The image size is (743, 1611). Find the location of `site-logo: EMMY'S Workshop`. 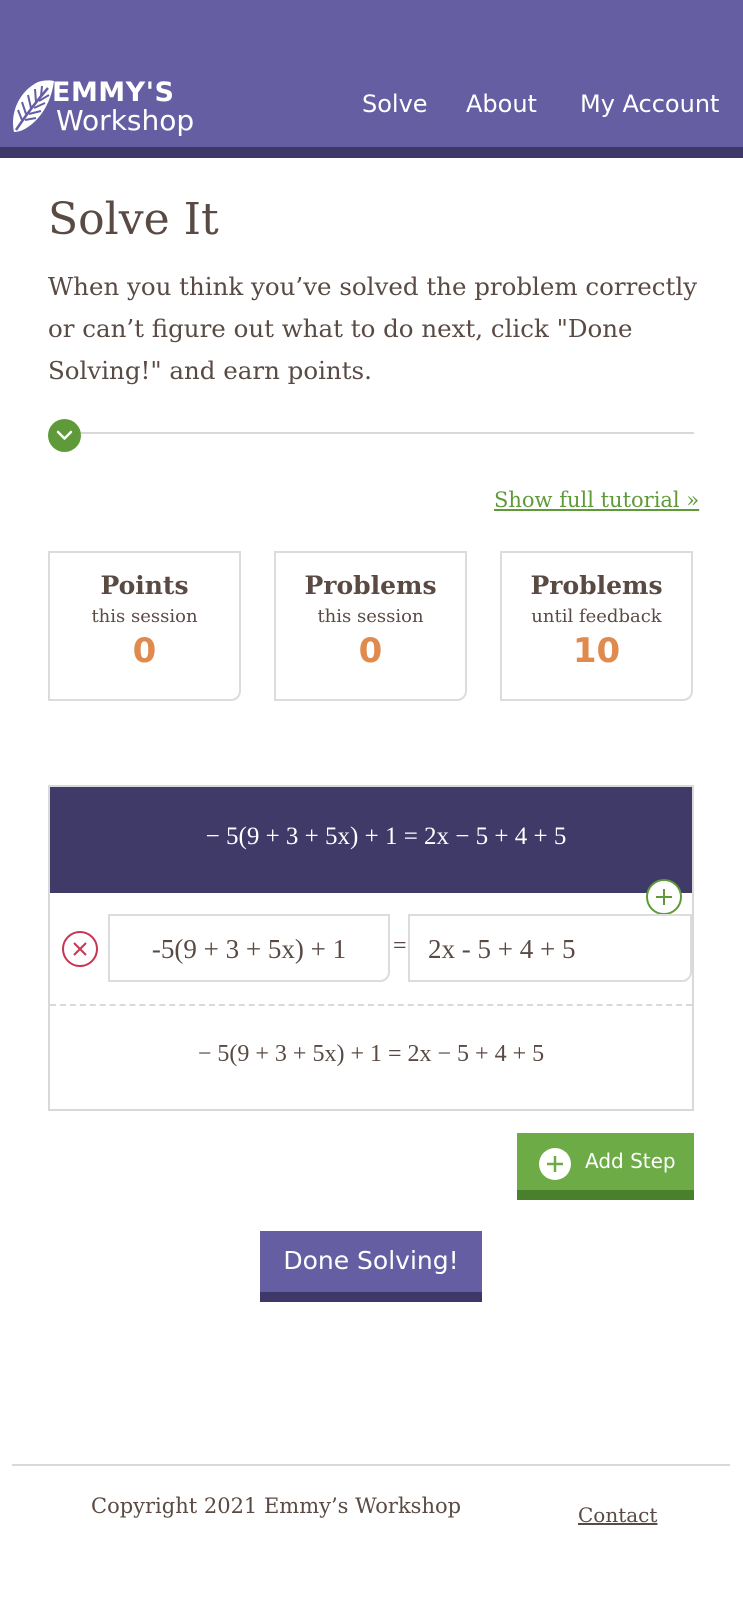

site-logo: EMMY'S Workshop is located at coordinates (115, 109).